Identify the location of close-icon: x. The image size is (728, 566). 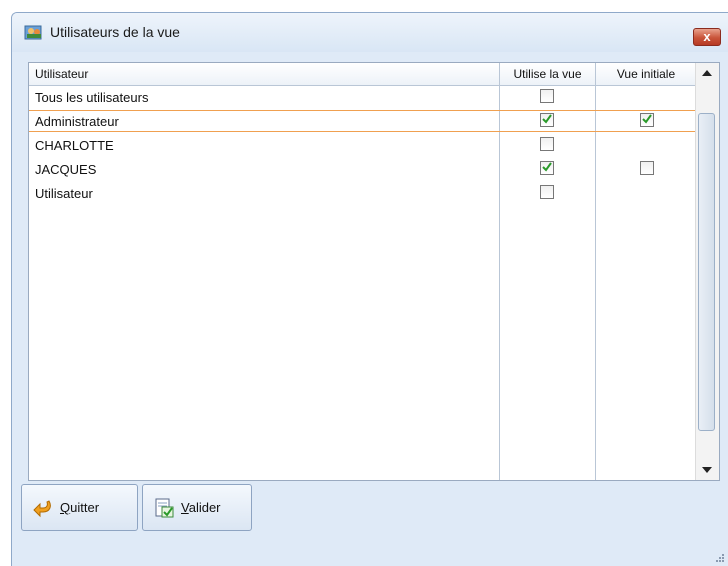
(707, 36).